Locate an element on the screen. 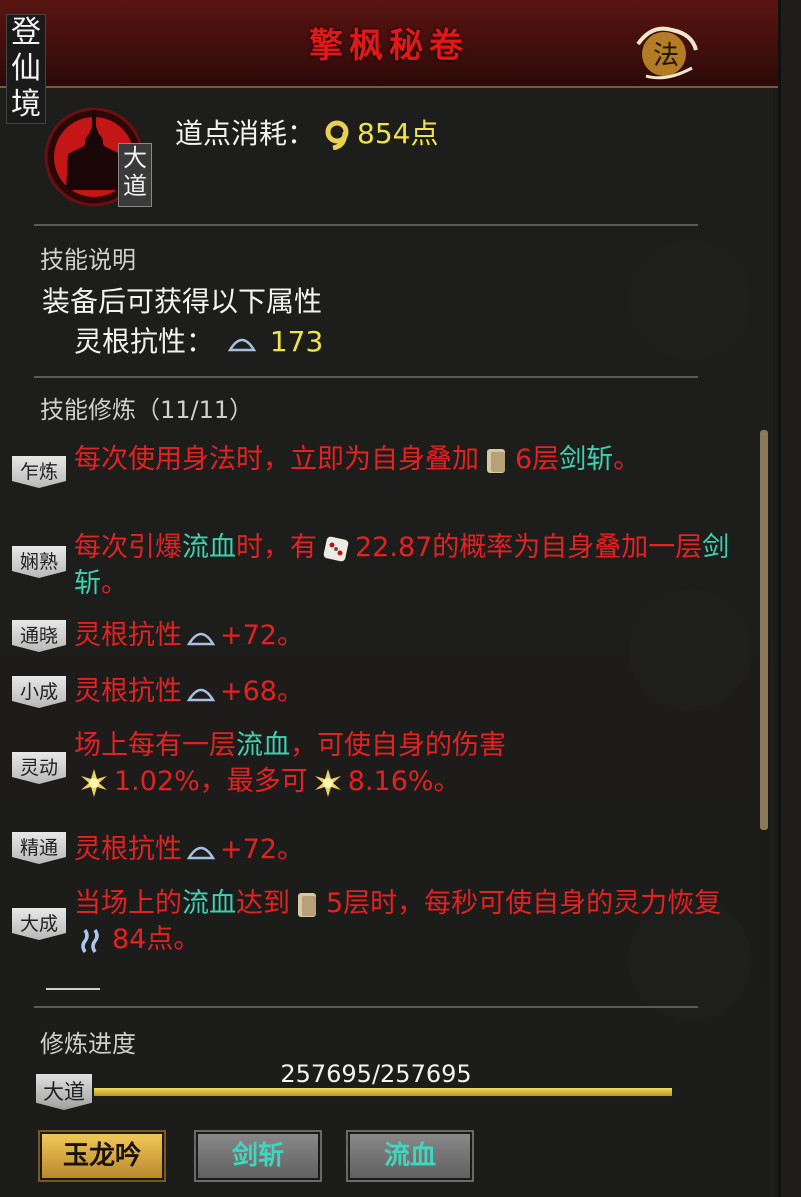 The image size is (801, 1197). training-entry: 每次引爆流血时，有 22.87的概率为自身叠加一层剑斩。 is located at coordinates (402, 565).